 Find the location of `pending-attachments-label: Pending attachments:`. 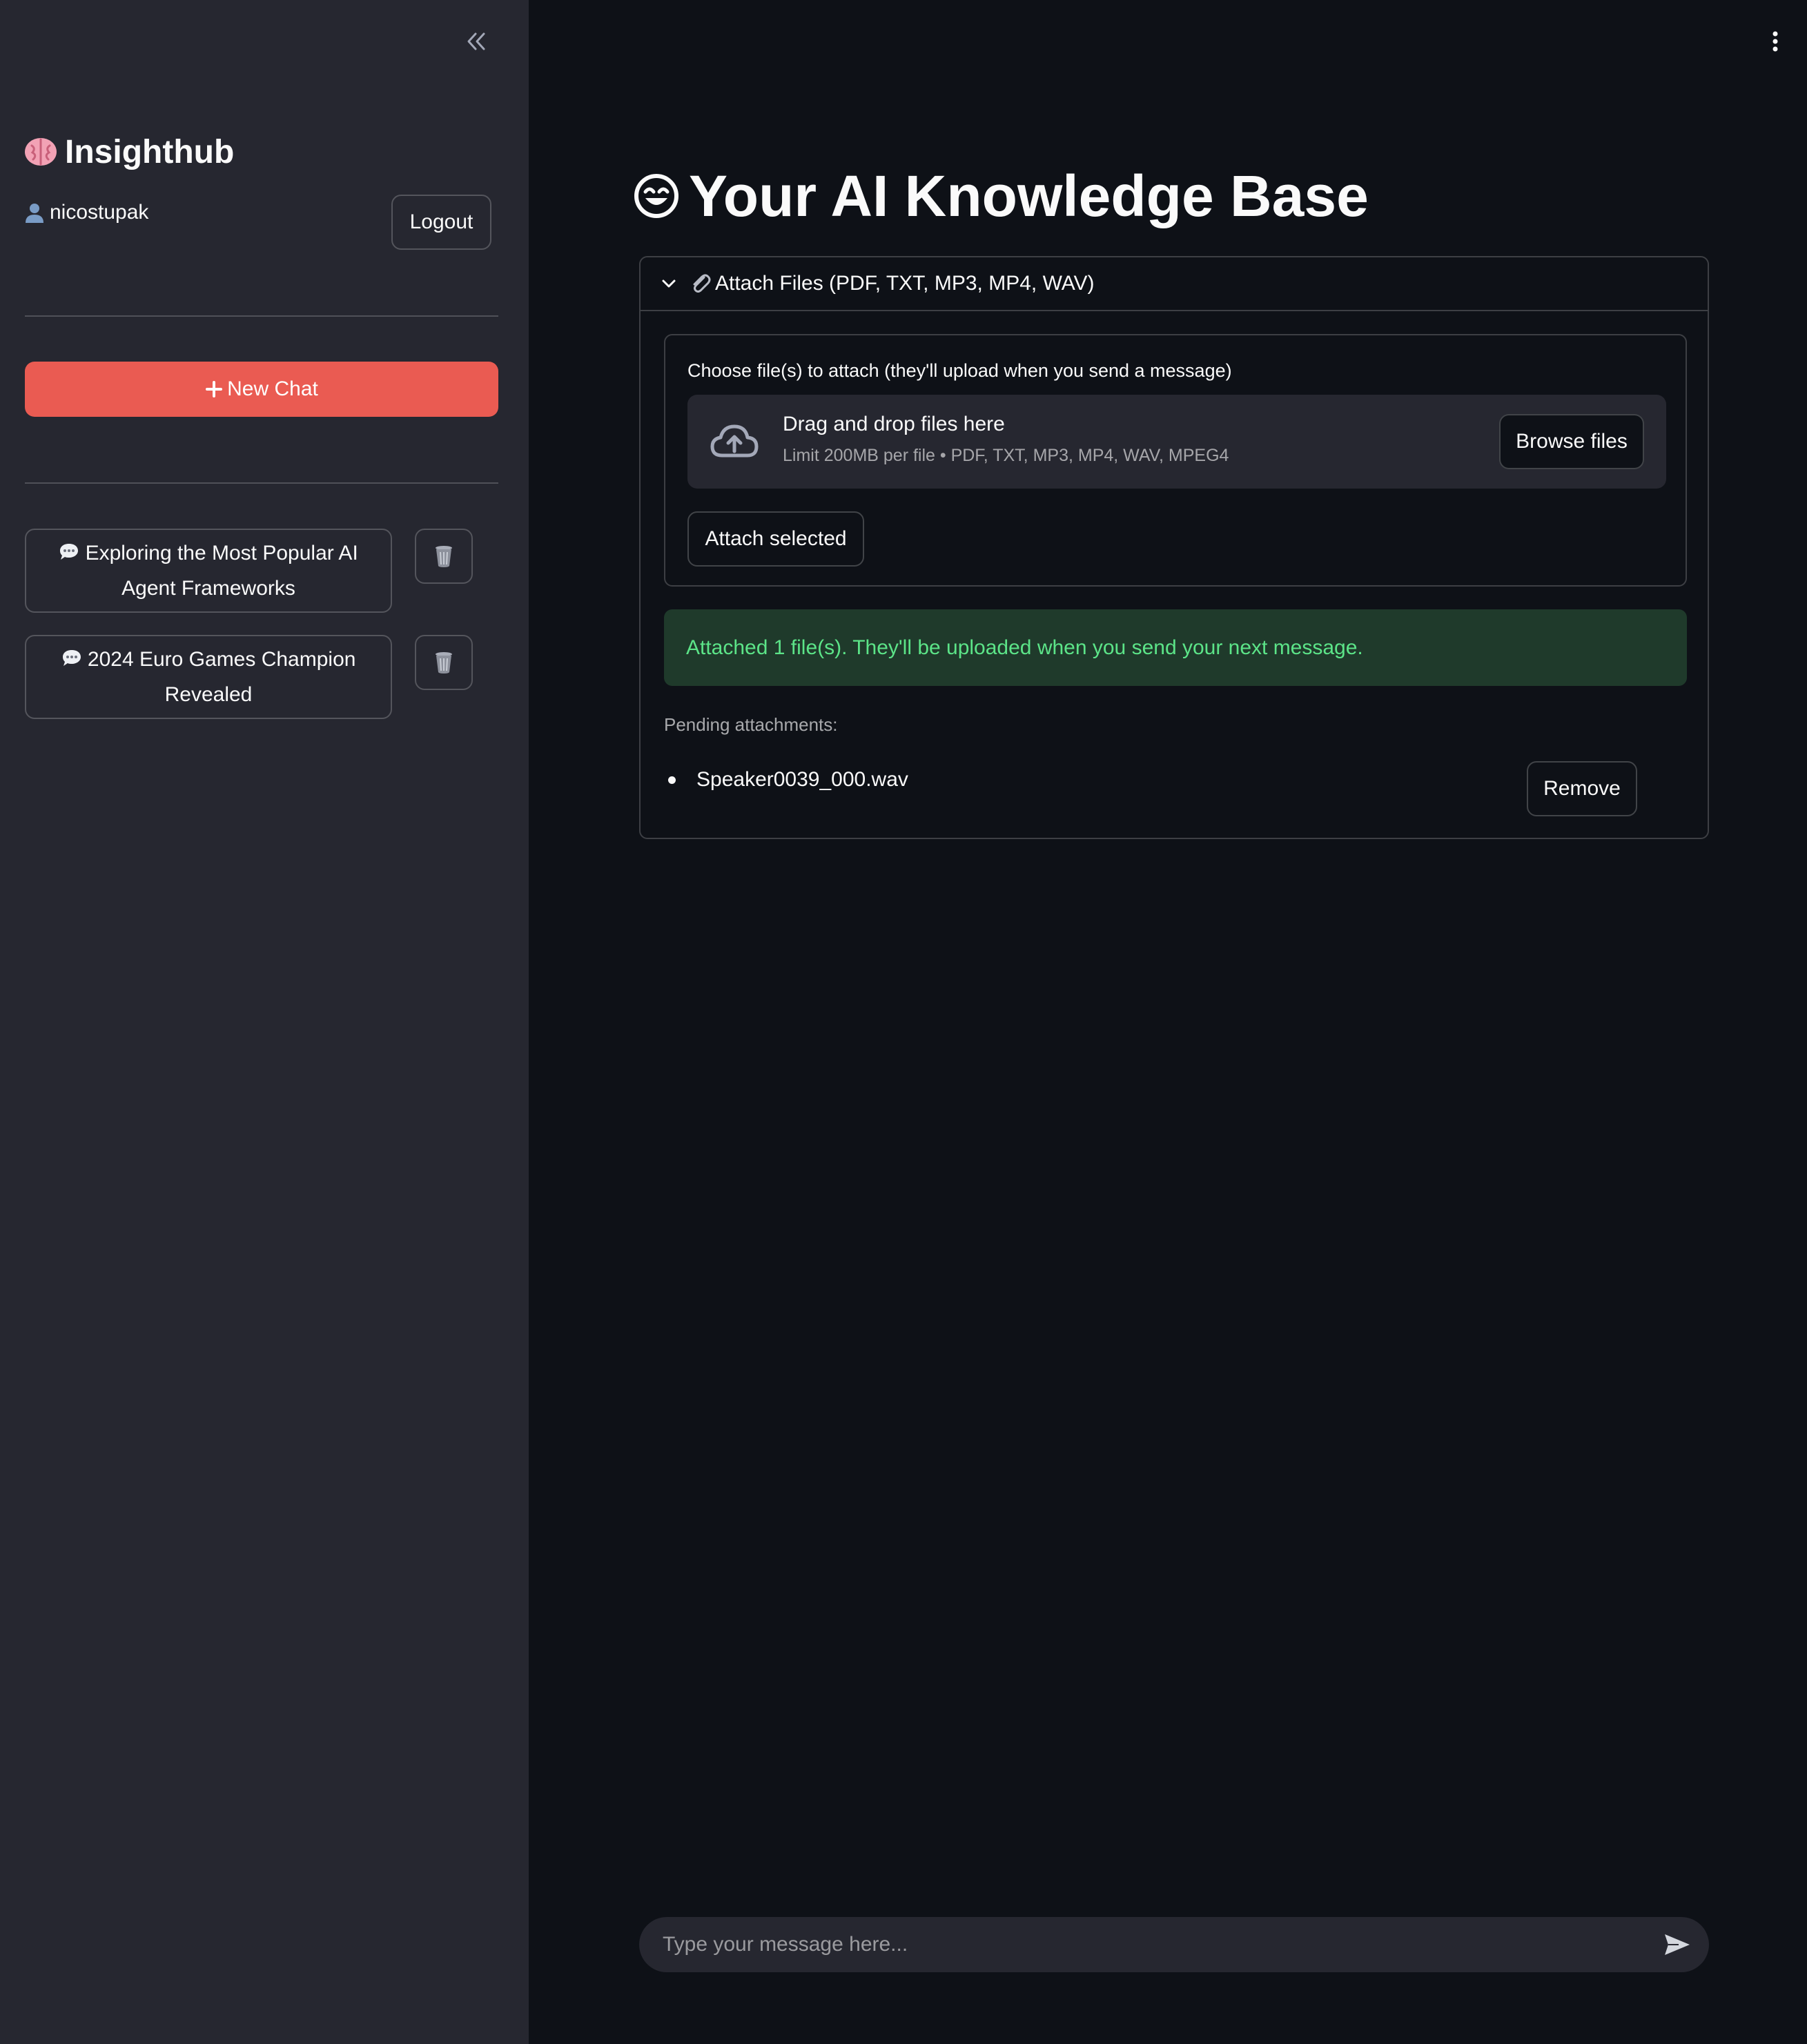

pending-attachments-label: Pending attachments: is located at coordinates (751, 724).